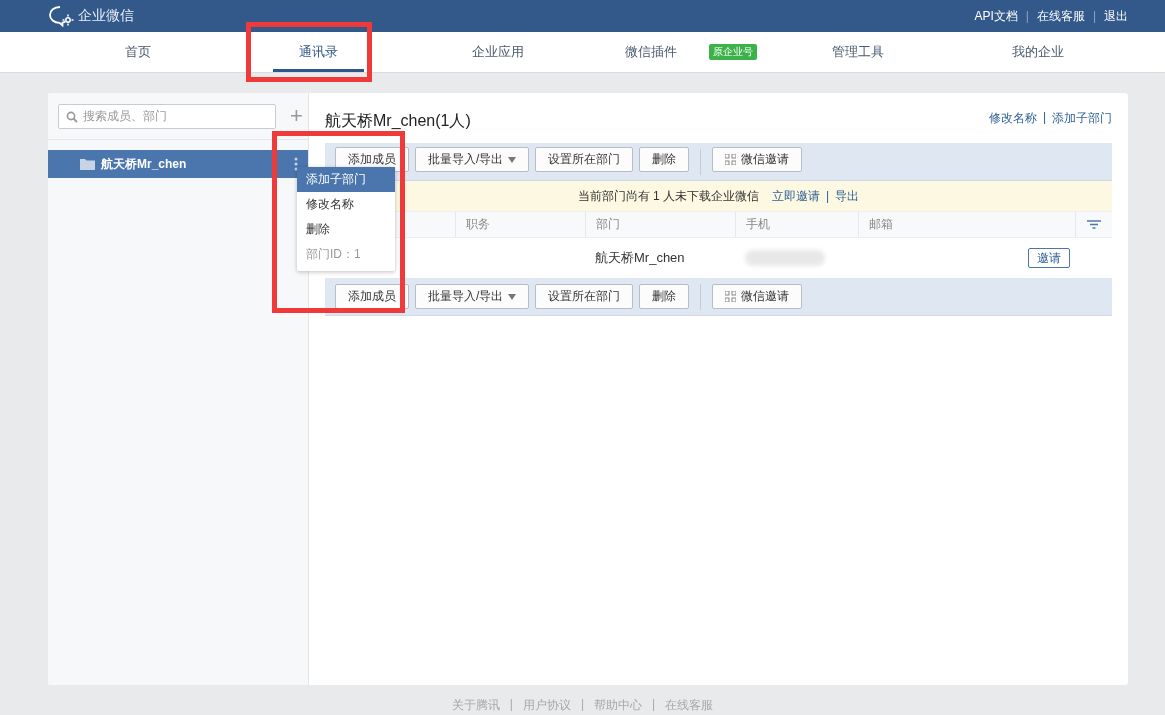 This screenshot has width=1165, height=715. Describe the element at coordinates (758, 224) in the screenshot. I see `column-header: 手机` at that location.